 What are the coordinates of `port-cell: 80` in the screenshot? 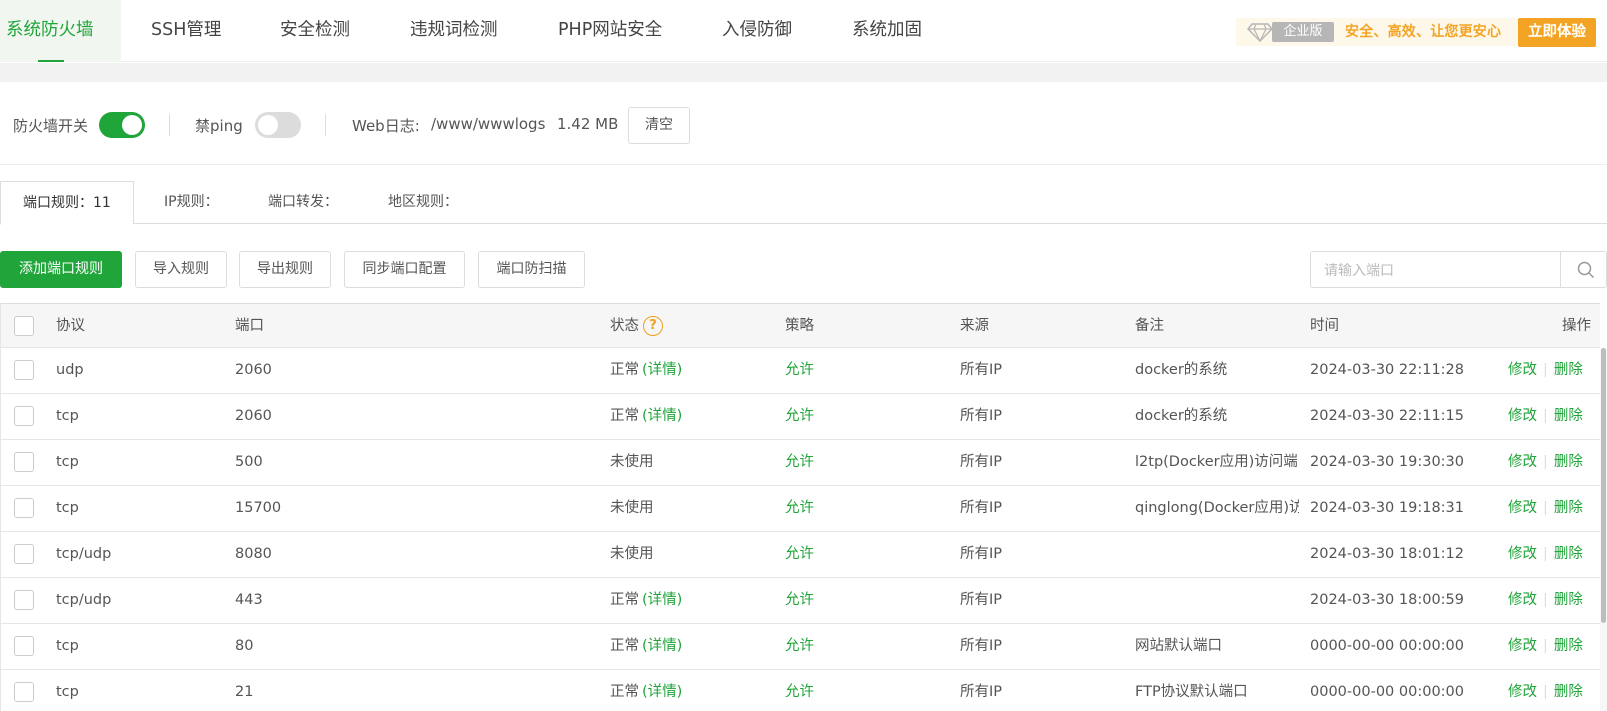 It's located at (244, 646).